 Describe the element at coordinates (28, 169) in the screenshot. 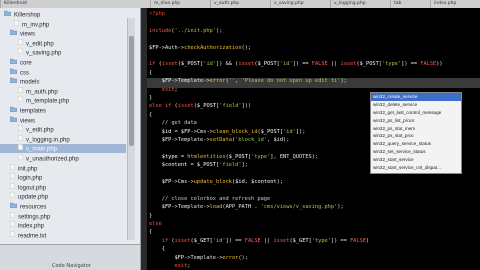

I see `tree-item-label: init.php` at that location.